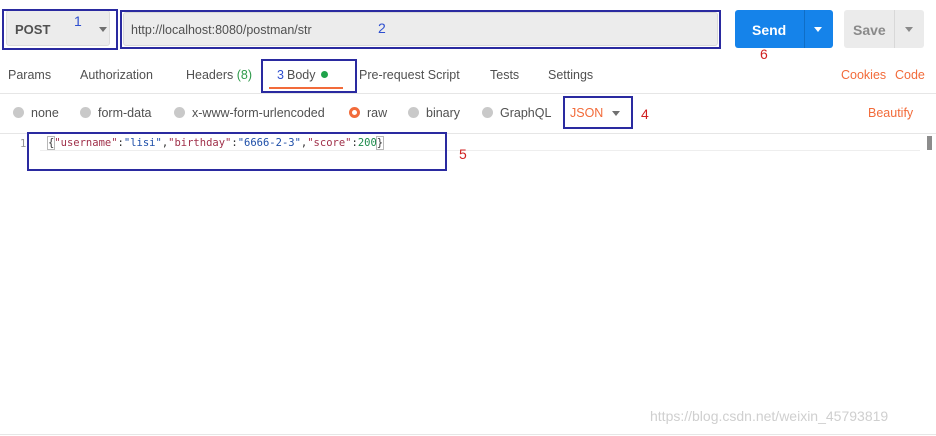 The height and width of the screenshot is (436, 936). What do you see at coordinates (645, 114) in the screenshot?
I see `annotation-number-4: 4` at bounding box center [645, 114].